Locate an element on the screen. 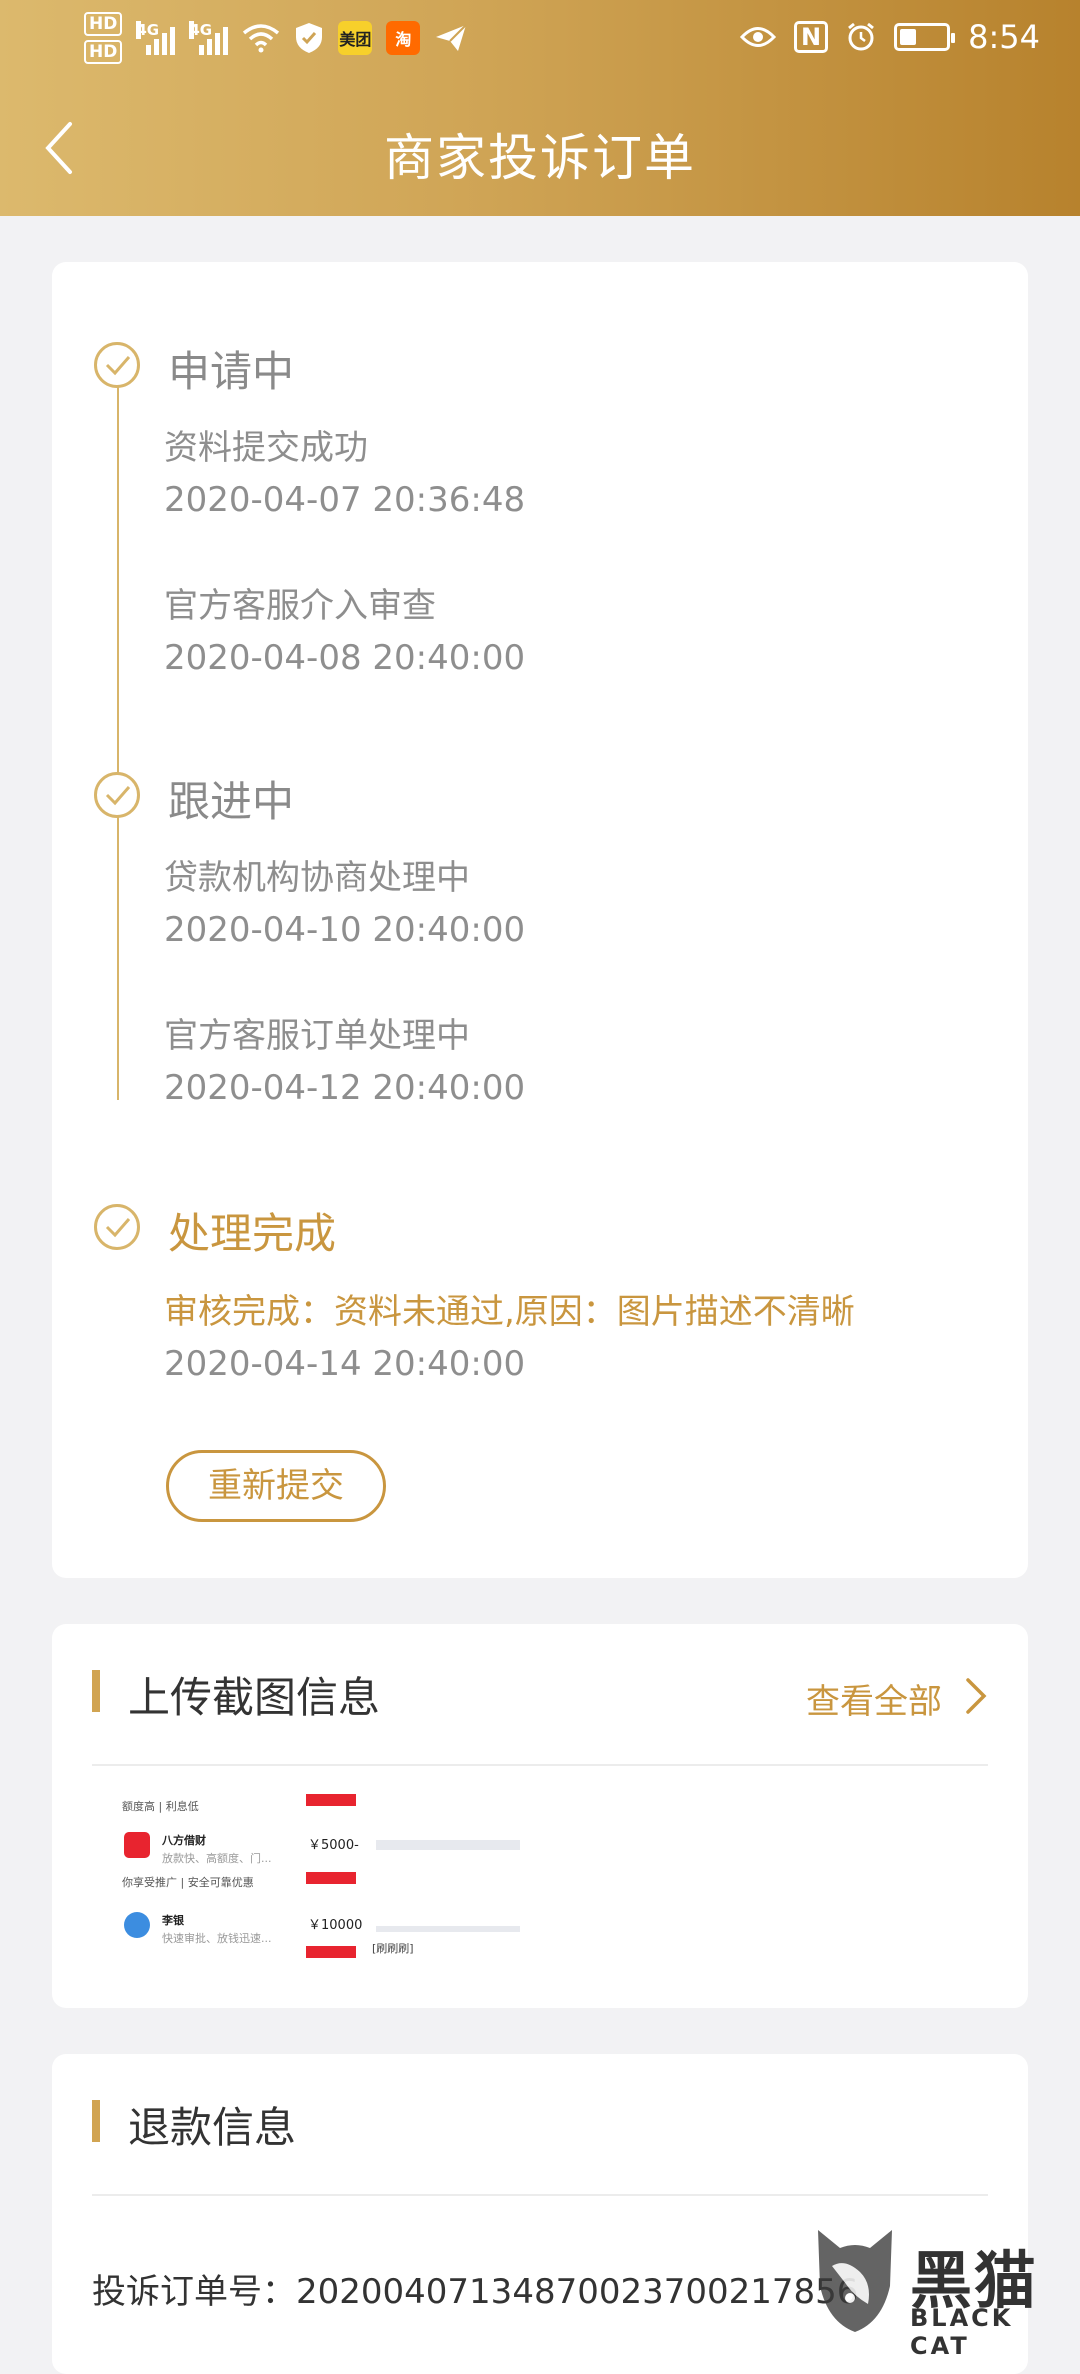 Image resolution: width=1080 pixels, height=2374 pixels. status-bar: HD HD 4G 4G 美团 淘 N 8:54 is located at coordinates (540, 41).